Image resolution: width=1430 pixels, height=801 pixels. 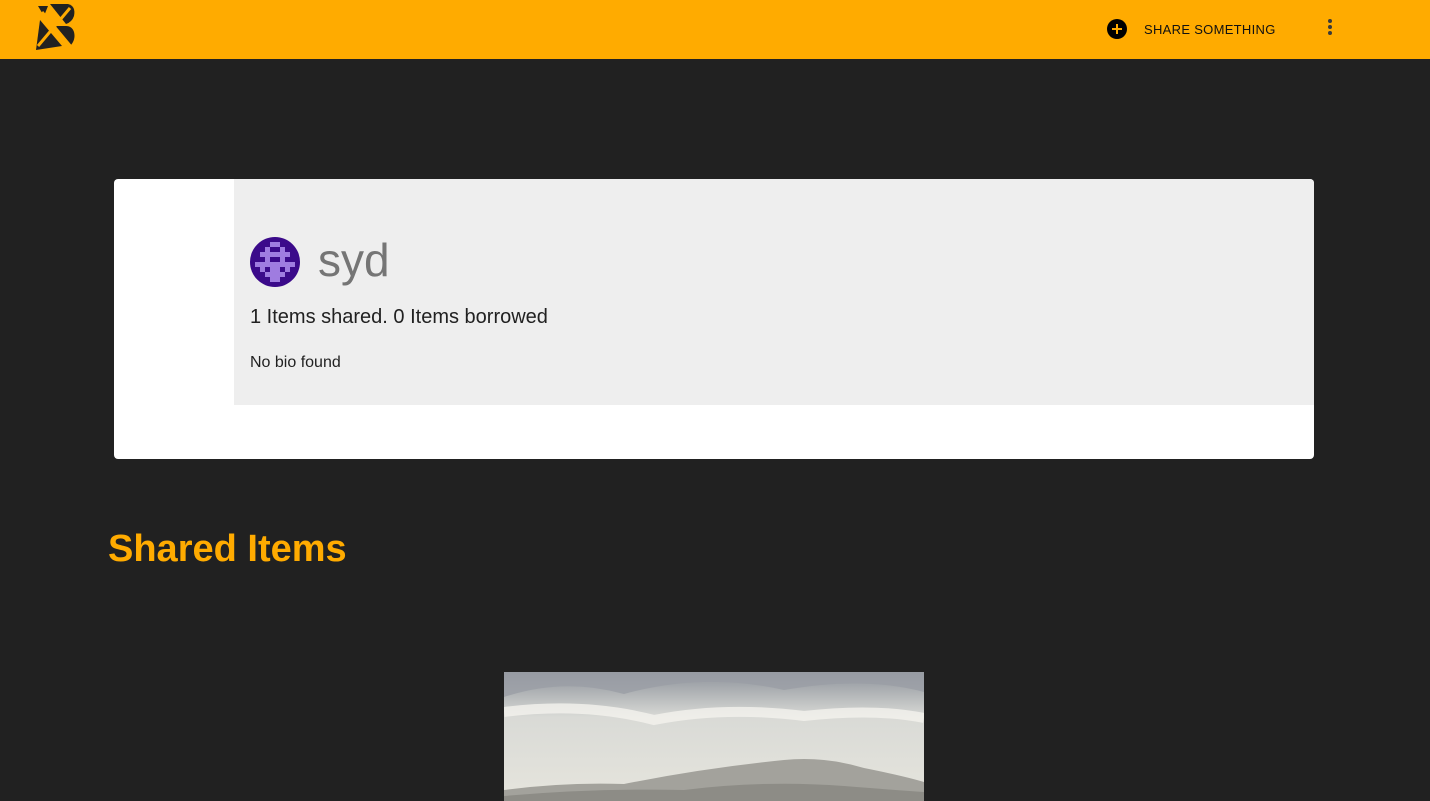 What do you see at coordinates (715, 29) in the screenshot?
I see `top-app-bar: SHARE SOMETHING` at bounding box center [715, 29].